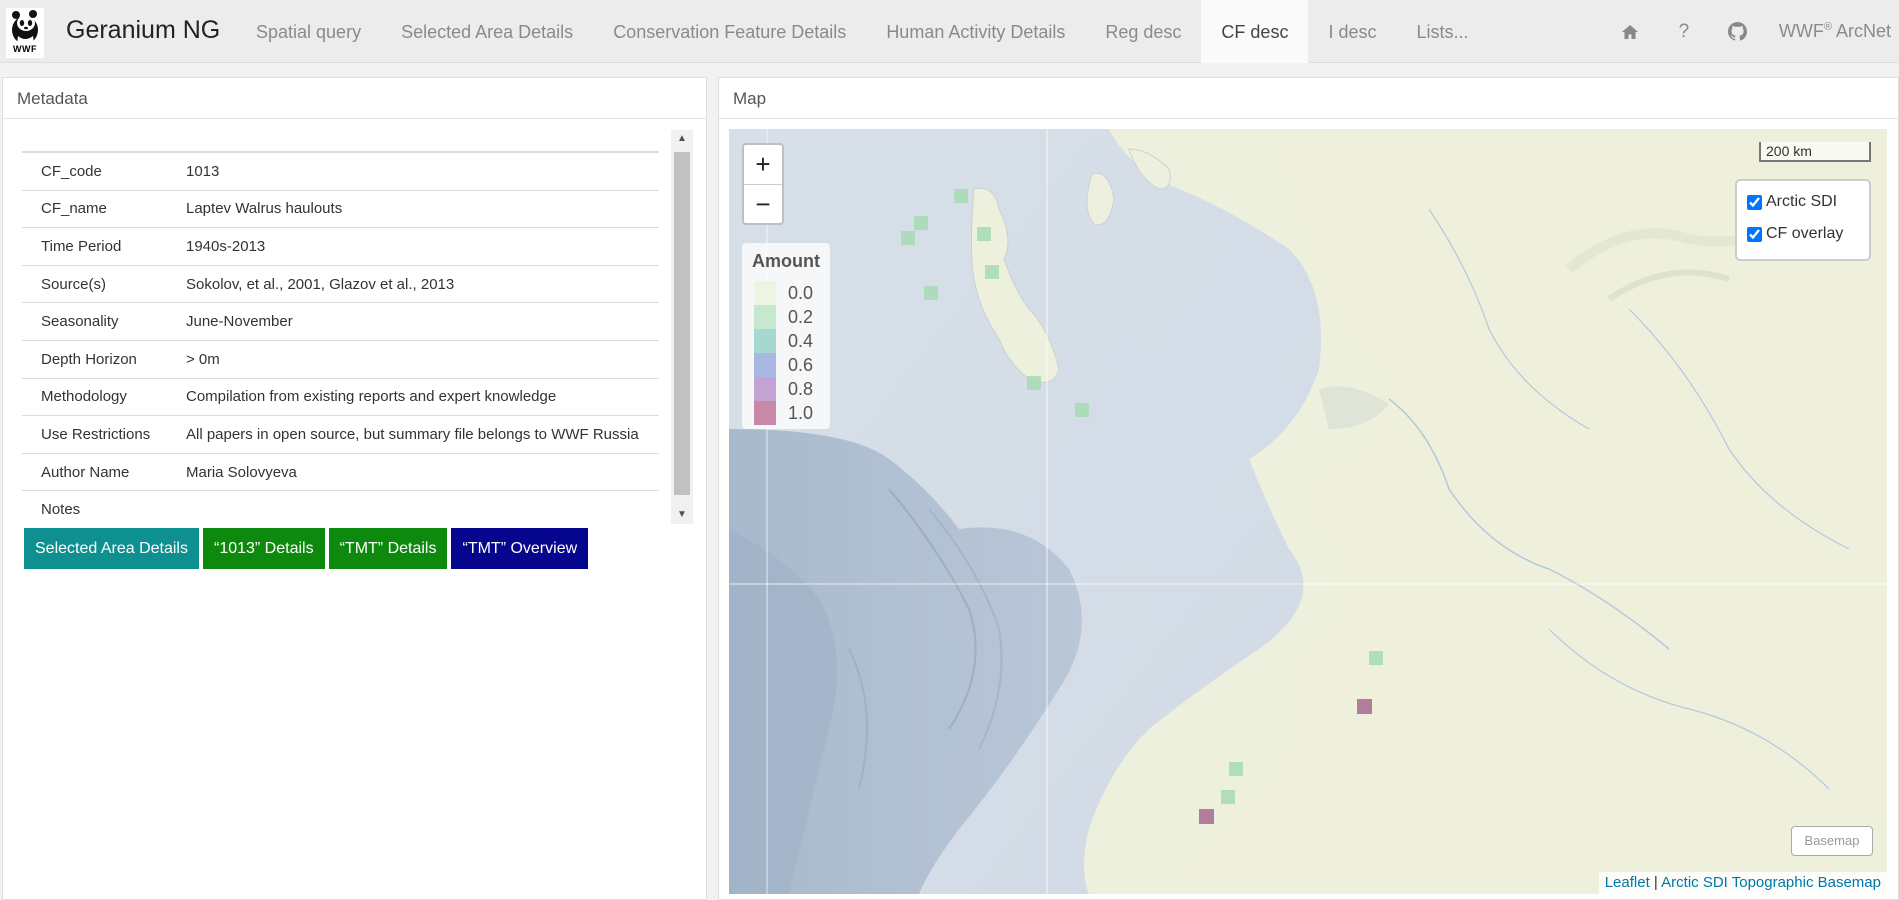 The width and height of the screenshot is (1899, 900). What do you see at coordinates (1143, 31) in the screenshot?
I see `tab-reg-desc: Reg desc` at bounding box center [1143, 31].